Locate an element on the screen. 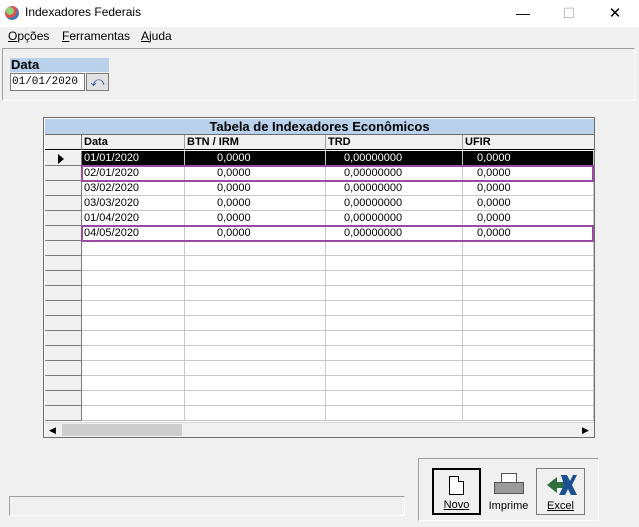  table-row: 01/01/2020 0,0000 0,00000000 0,0000 is located at coordinates (319, 158).